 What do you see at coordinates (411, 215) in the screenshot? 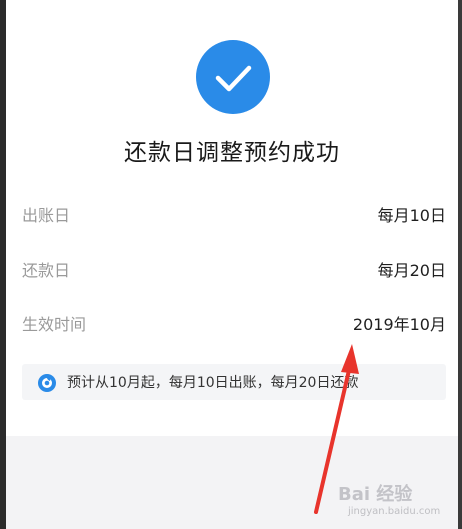
I see `detail-value: 每月10日` at bounding box center [411, 215].